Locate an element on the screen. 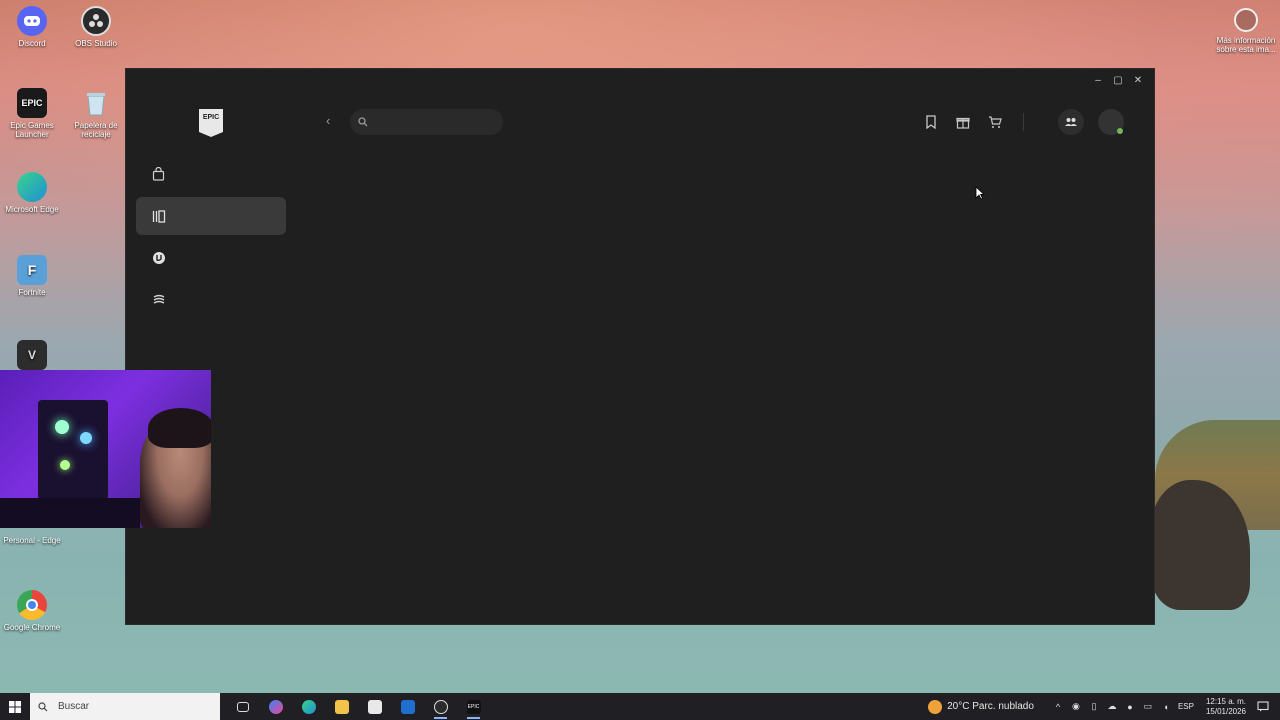 The image size is (1280, 720). weather-label: 20°C Parc. nublado is located at coordinates (990, 706).